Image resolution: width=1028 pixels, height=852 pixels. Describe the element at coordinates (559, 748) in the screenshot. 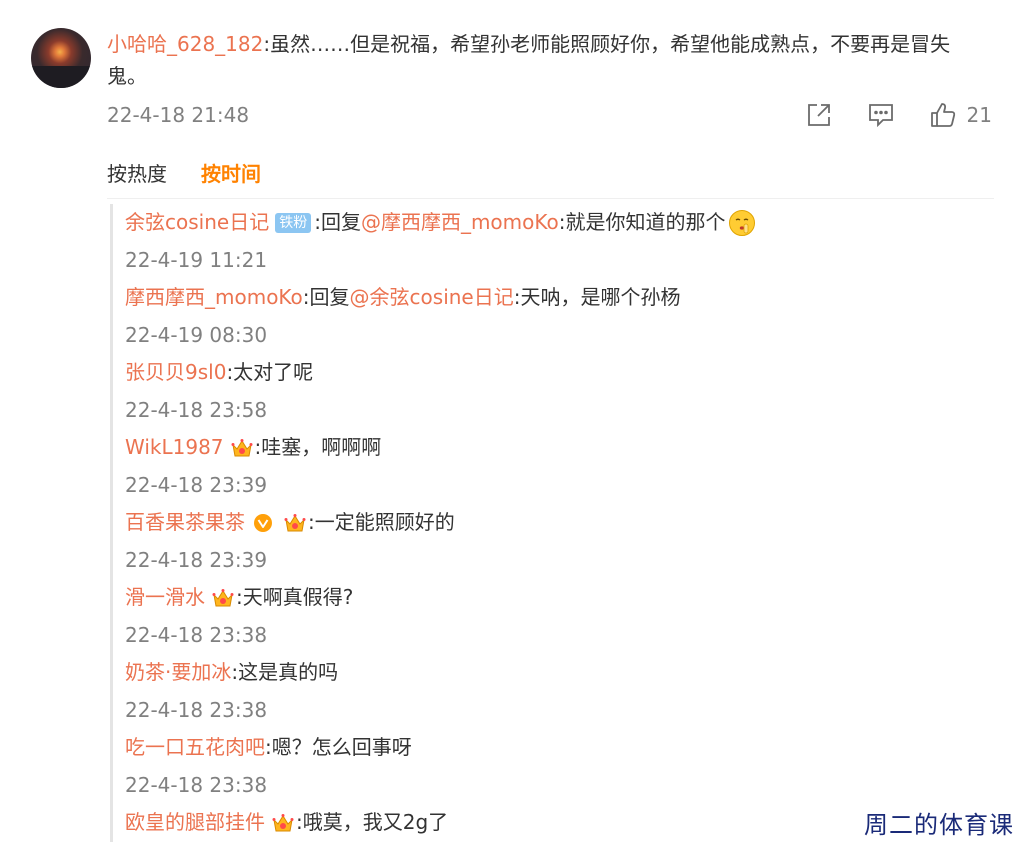

I see `reply-content: 吃一口五花肉吧:嗯？怎么回事呀` at that location.